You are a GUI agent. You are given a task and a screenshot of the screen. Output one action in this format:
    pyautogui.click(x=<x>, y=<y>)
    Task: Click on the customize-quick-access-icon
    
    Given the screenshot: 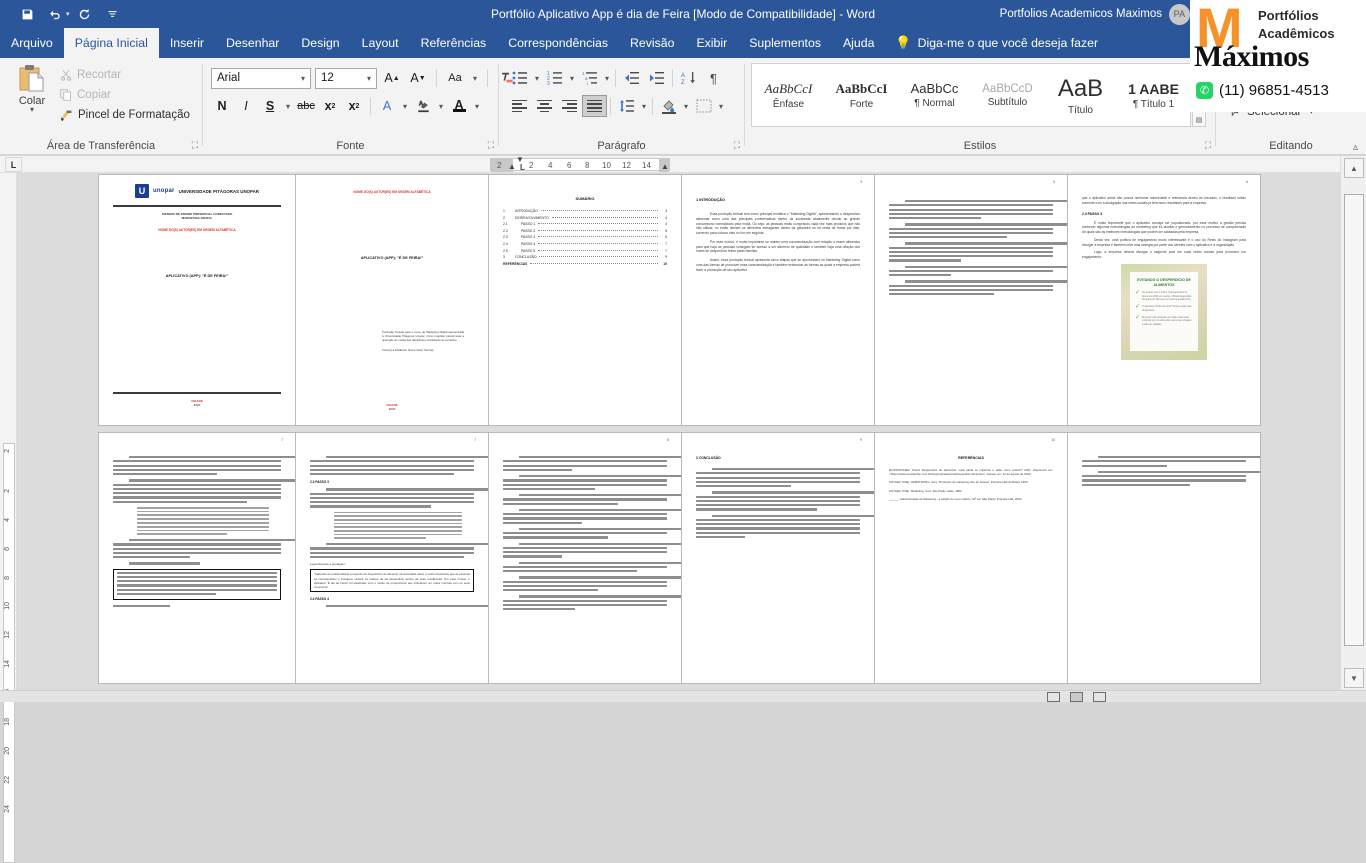 What is the action you would take?
    pyautogui.click(x=113, y=14)
    